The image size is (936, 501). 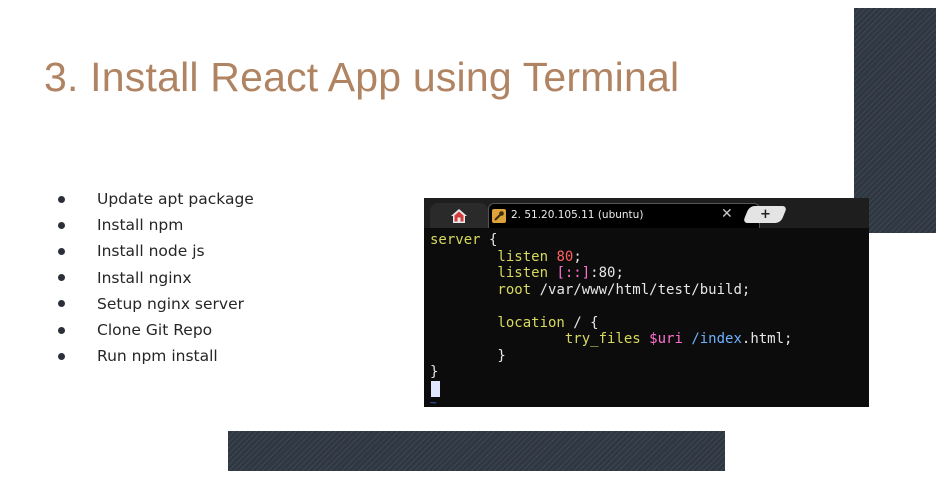 What do you see at coordinates (577, 215) in the screenshot?
I see `tab-label: 2. 51.20.105.11 (ubuntu)` at bounding box center [577, 215].